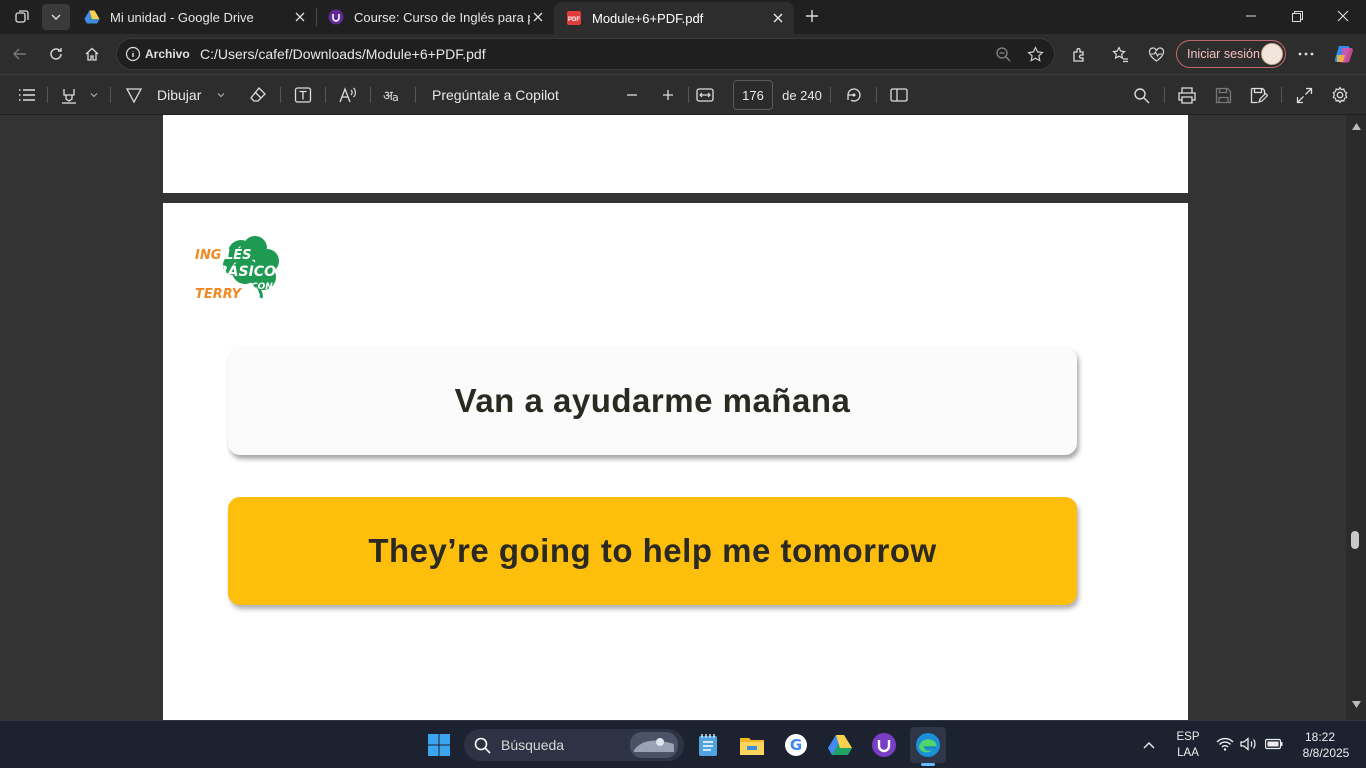 The image size is (1366, 768). Describe the element at coordinates (56, 54) in the screenshot. I see `refresh-icon` at that location.